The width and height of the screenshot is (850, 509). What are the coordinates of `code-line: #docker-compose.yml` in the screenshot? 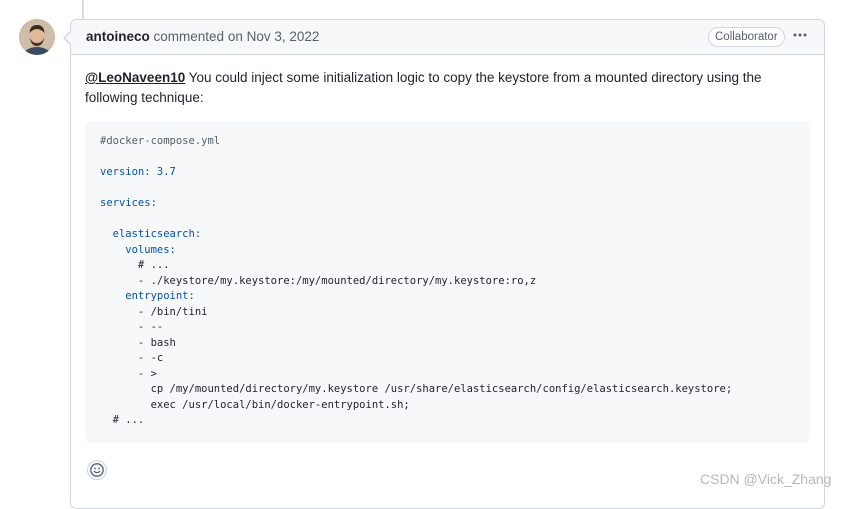 It's located at (160, 141).